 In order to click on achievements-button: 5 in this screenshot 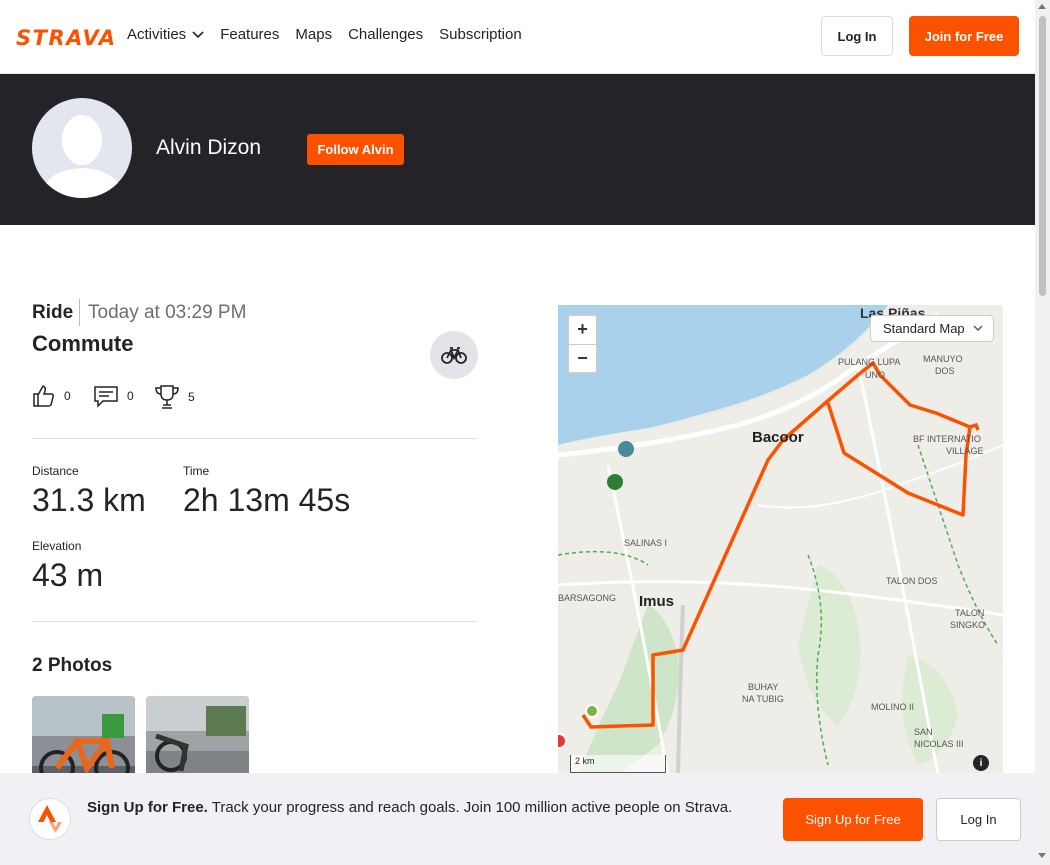, I will do `click(174, 397)`.